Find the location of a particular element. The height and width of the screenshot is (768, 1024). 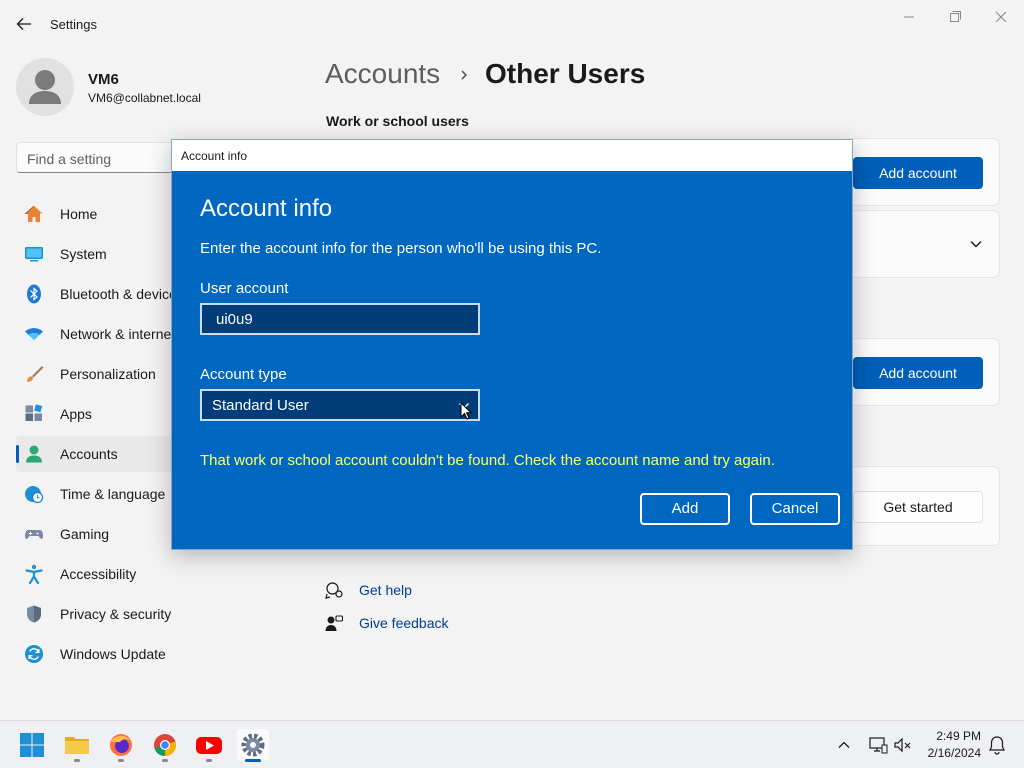

breadcrumb-parent: Accounts is located at coordinates (382, 74).